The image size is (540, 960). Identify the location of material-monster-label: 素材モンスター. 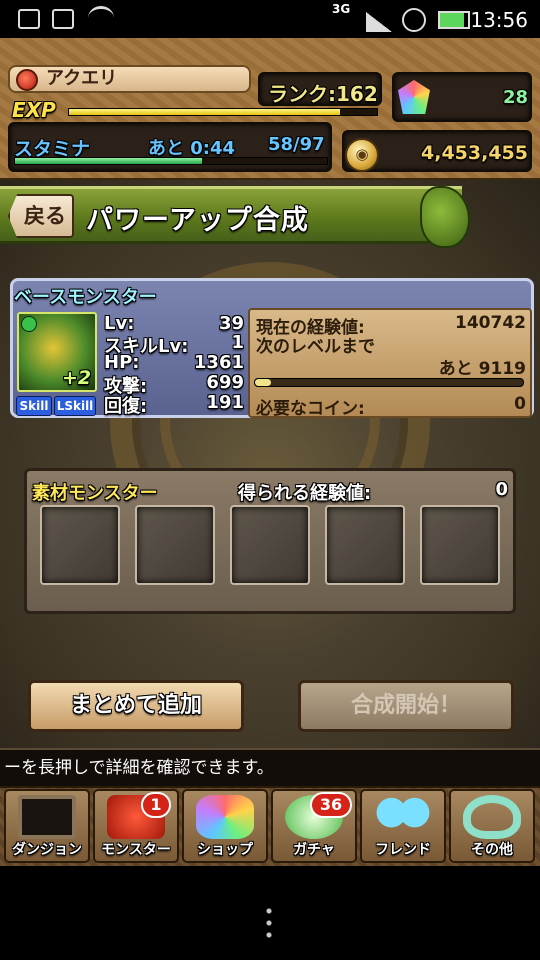
(95, 493).